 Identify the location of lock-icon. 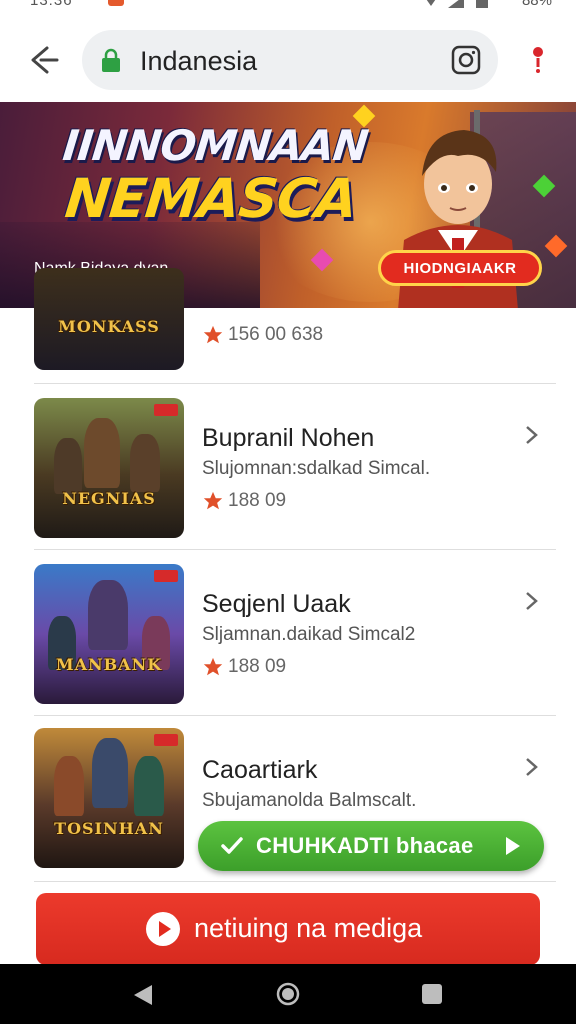
(111, 60).